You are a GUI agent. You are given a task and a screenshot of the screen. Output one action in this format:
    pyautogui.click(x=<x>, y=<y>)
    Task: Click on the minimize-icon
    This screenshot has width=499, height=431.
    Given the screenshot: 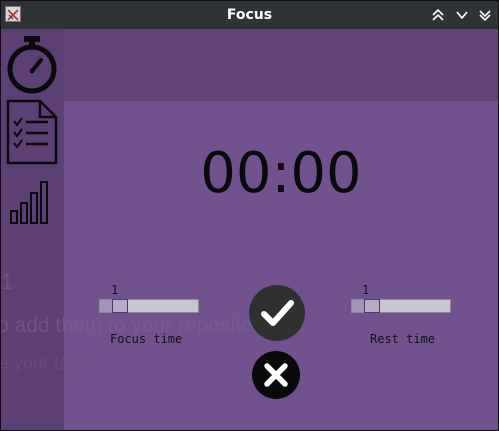 What is the action you would take?
    pyautogui.click(x=462, y=15)
    